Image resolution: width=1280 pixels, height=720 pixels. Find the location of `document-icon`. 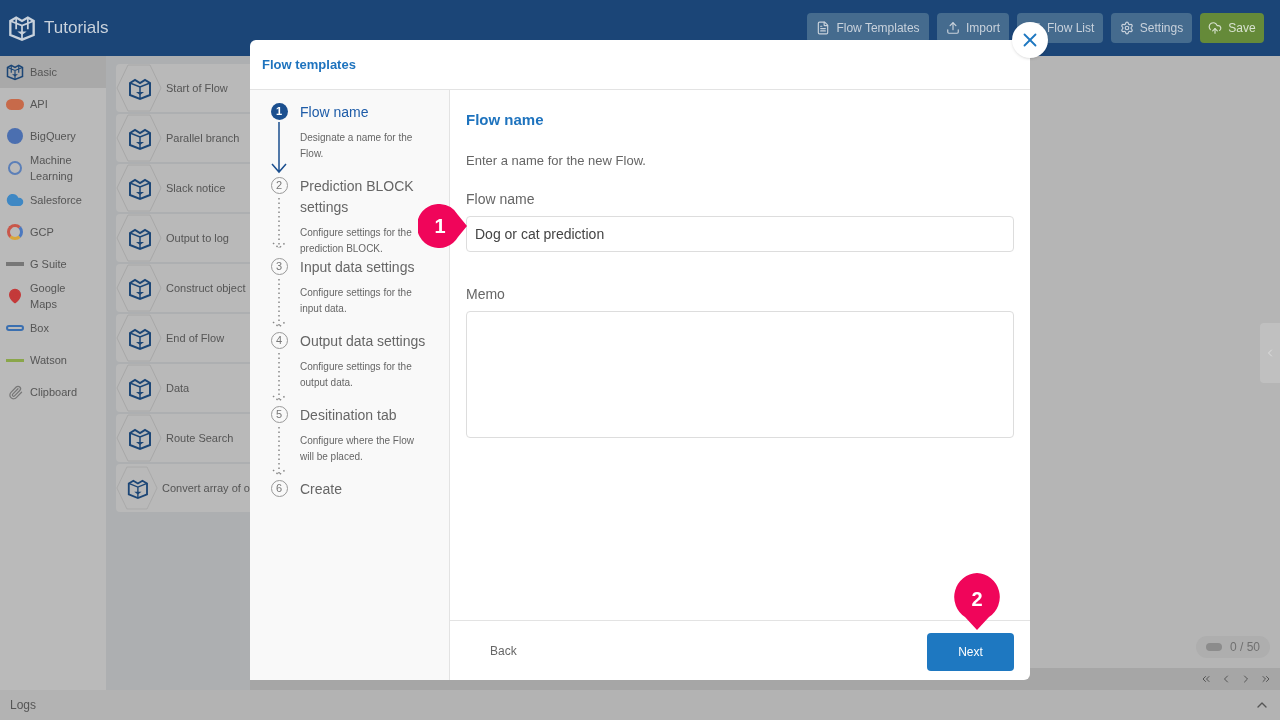

document-icon is located at coordinates (823, 28).